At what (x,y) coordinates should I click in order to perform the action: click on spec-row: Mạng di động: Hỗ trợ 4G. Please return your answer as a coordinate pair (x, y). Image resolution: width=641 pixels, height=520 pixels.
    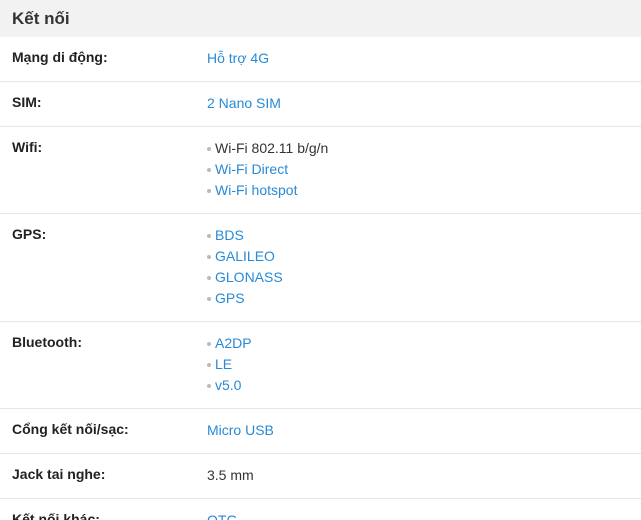
    Looking at the image, I should click on (320, 59).